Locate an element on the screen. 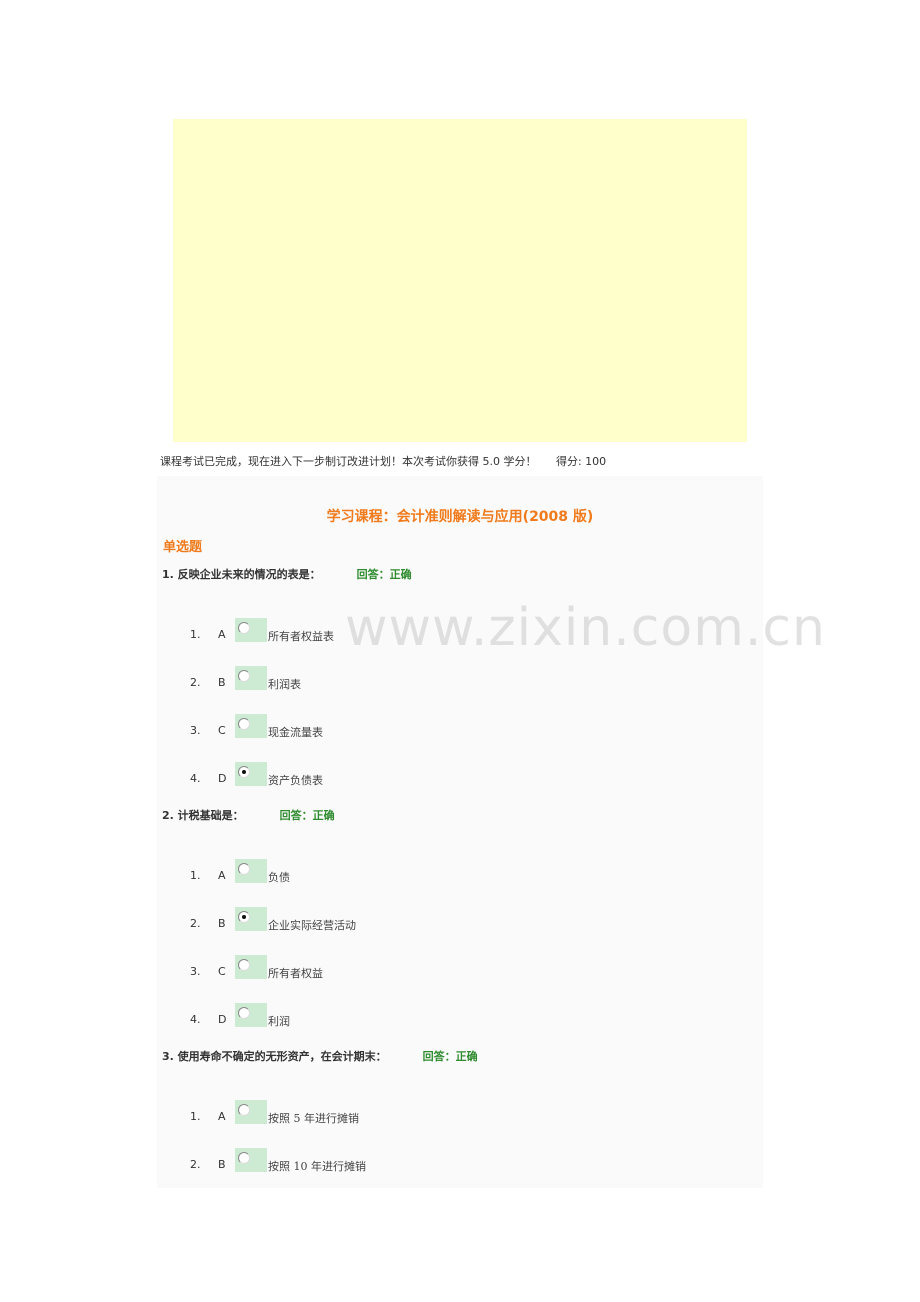 This screenshot has height=1302, width=920. q2-option-d-radio is located at coordinates (251, 1015).